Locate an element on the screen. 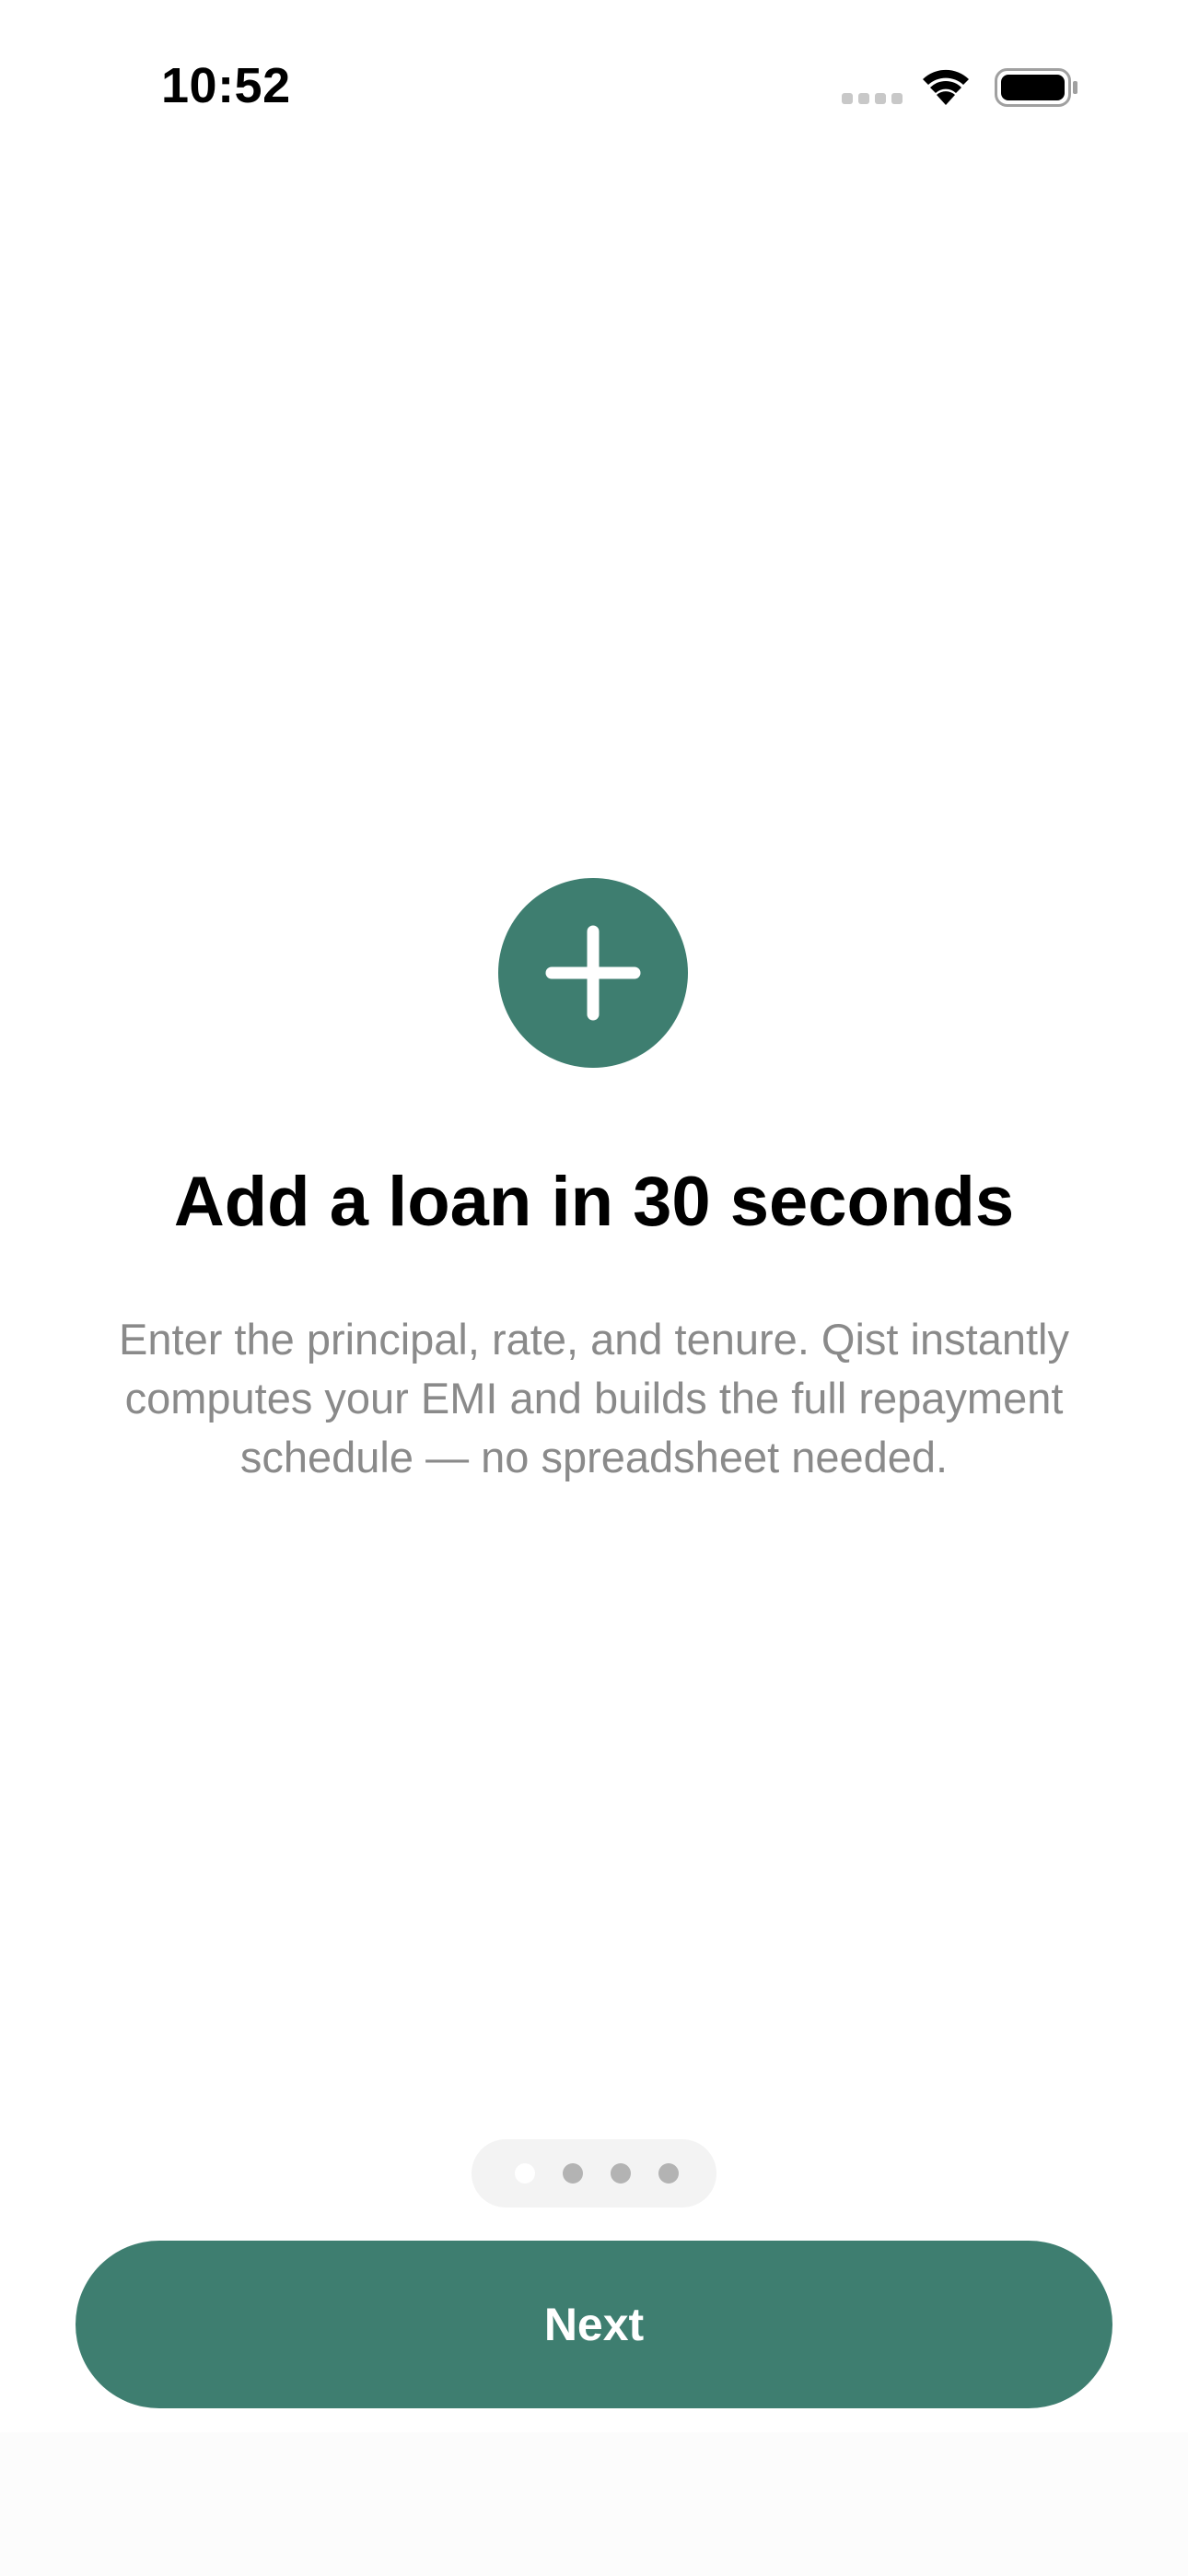  home-indicator-area is located at coordinates (594, 2504).